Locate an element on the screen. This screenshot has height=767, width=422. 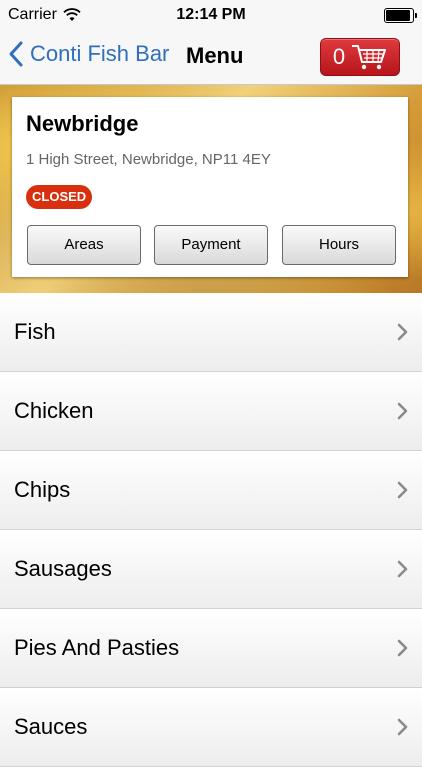
menu-item-label: Fish is located at coordinates (35, 331).